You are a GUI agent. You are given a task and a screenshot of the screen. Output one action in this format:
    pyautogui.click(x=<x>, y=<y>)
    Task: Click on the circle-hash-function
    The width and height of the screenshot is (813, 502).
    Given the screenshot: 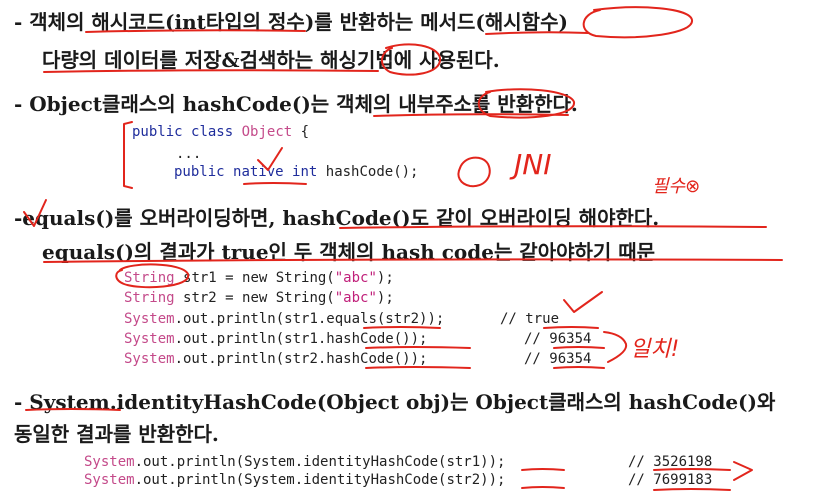 What is the action you would take?
    pyautogui.click(x=637, y=22)
    